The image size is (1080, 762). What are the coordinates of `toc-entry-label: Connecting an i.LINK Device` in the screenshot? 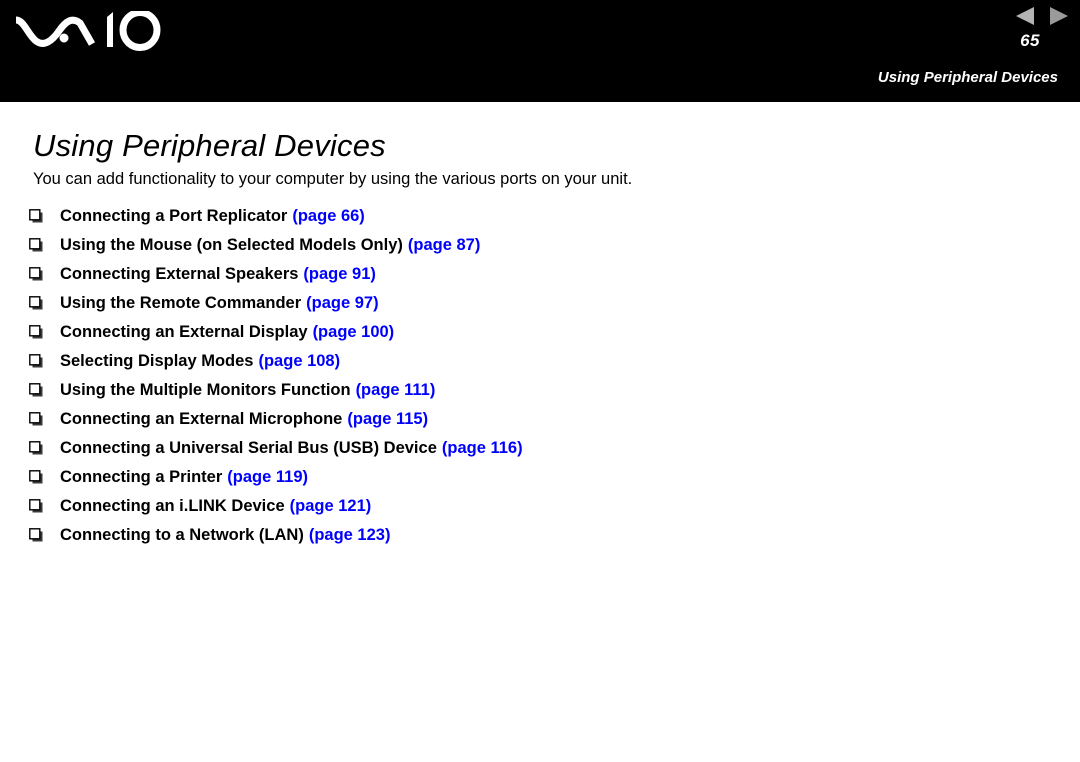 It's located at (172, 506).